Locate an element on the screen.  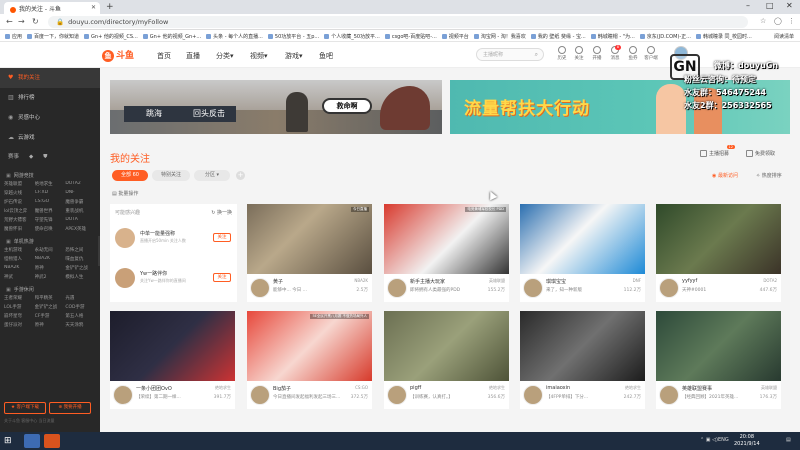
sidebar-game-link: 和平精英 is located at coordinates (50, 298).